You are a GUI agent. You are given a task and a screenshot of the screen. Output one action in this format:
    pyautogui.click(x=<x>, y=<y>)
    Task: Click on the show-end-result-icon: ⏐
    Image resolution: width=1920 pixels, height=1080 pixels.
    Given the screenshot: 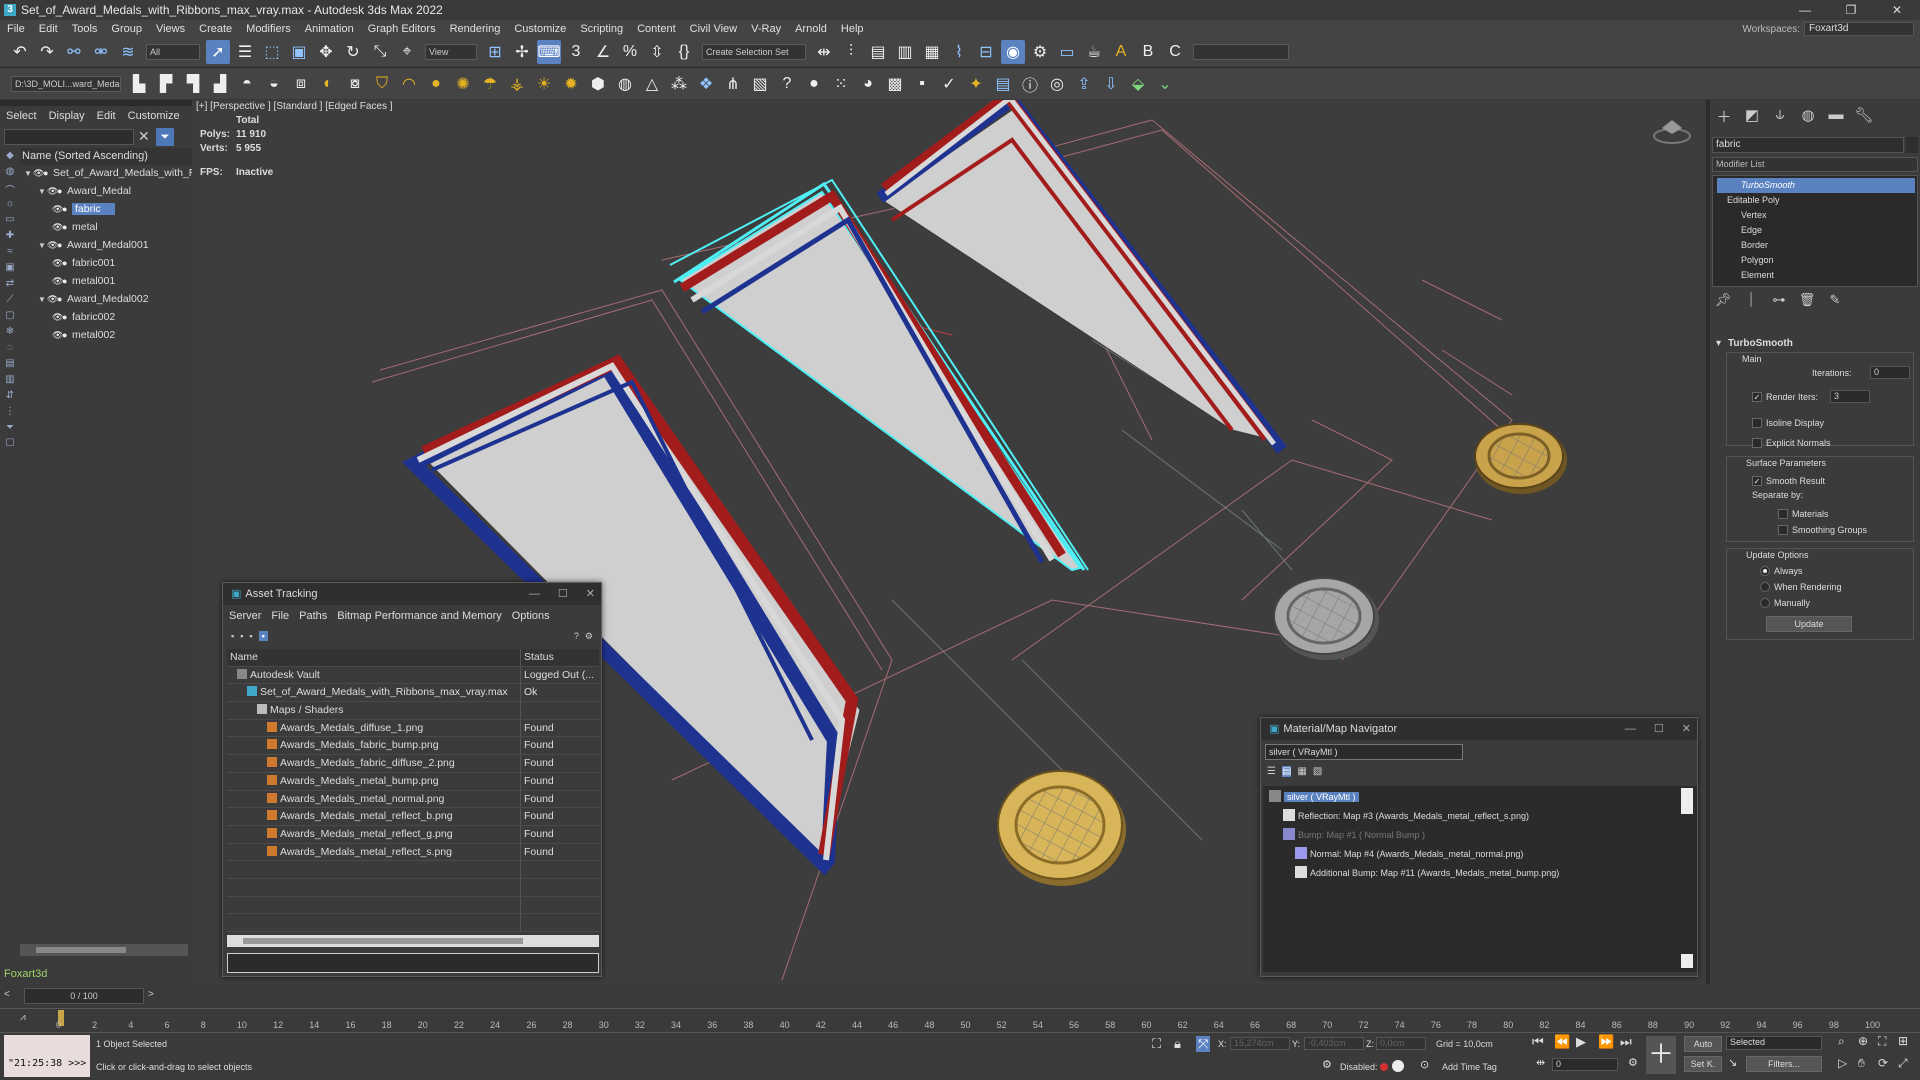 What is the action you would take?
    pyautogui.click(x=1751, y=301)
    